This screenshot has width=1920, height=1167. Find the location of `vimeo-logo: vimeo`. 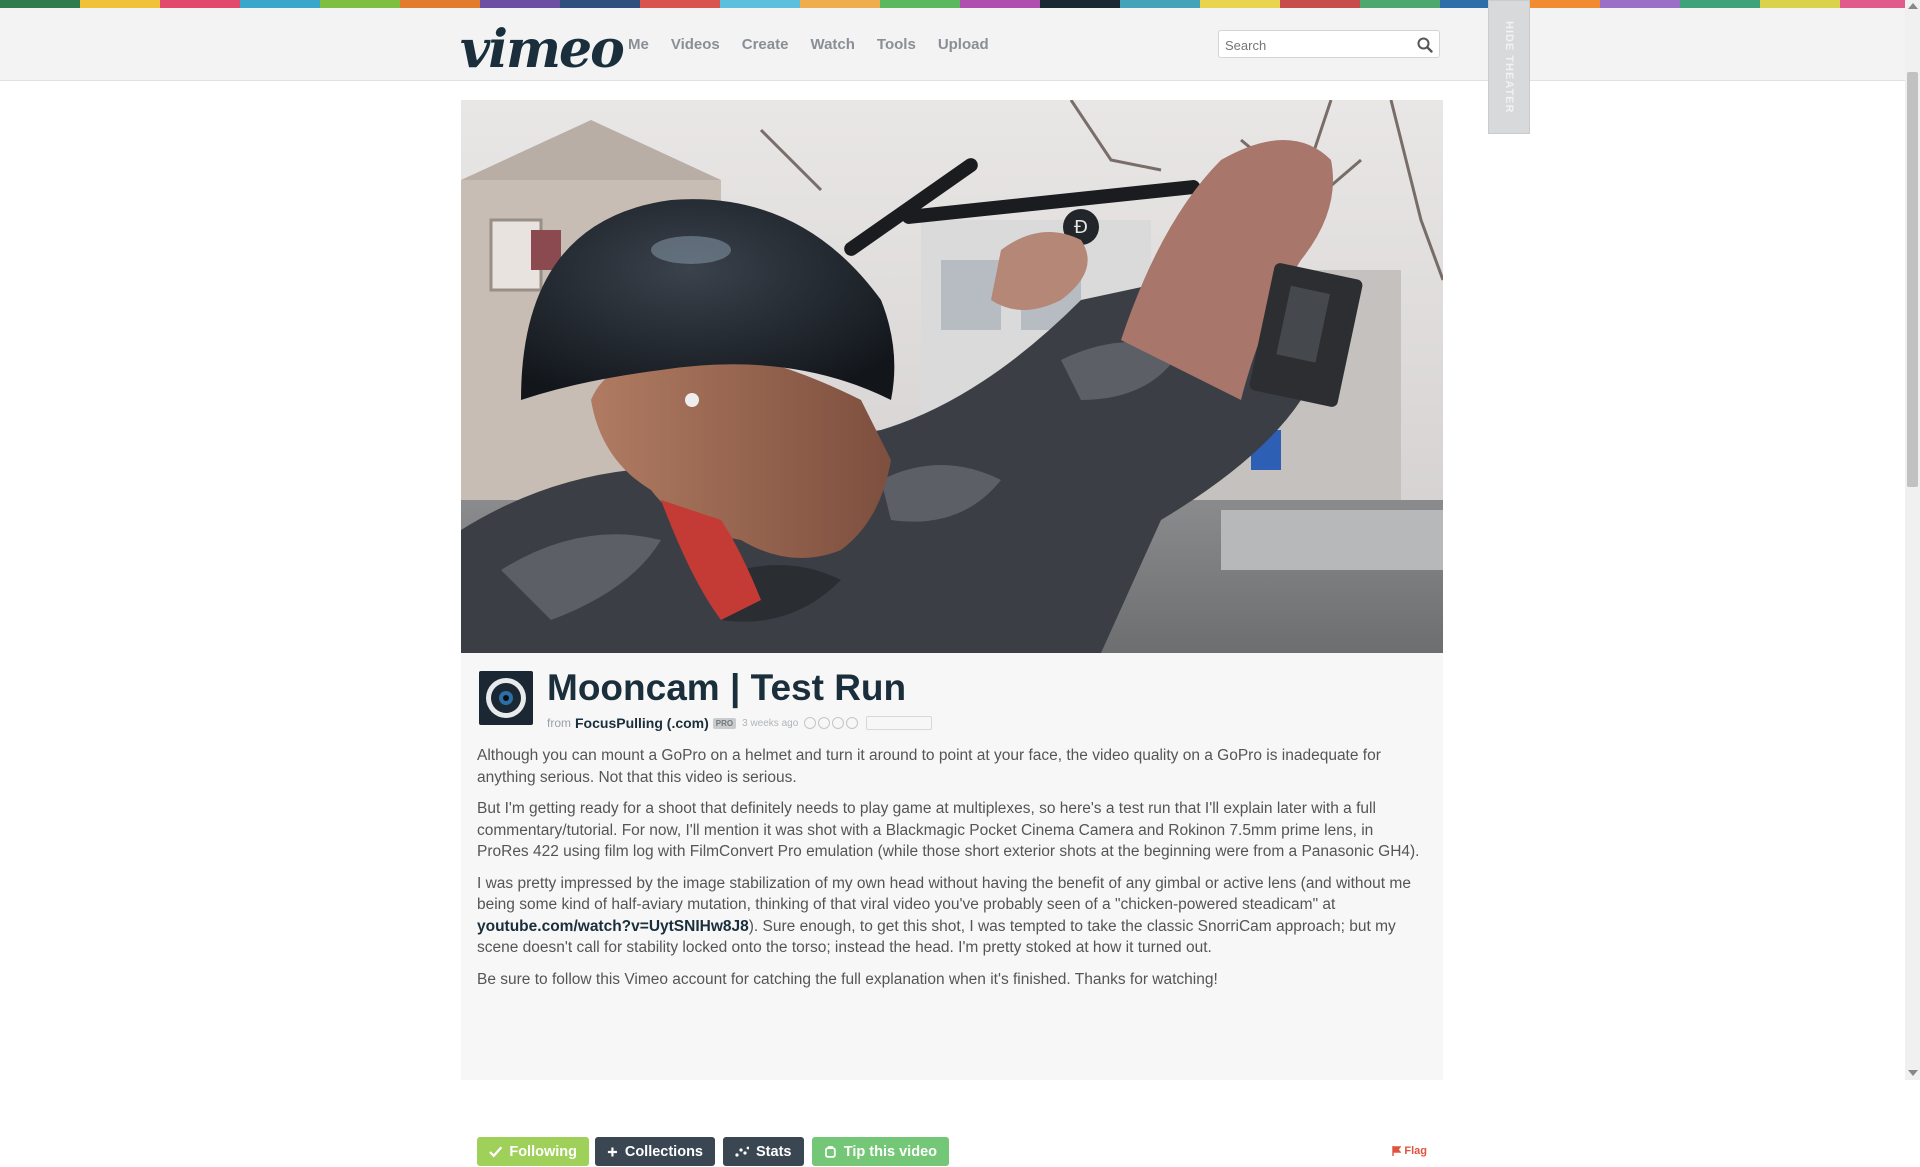

vimeo-logo: vimeo is located at coordinates (542, 50).